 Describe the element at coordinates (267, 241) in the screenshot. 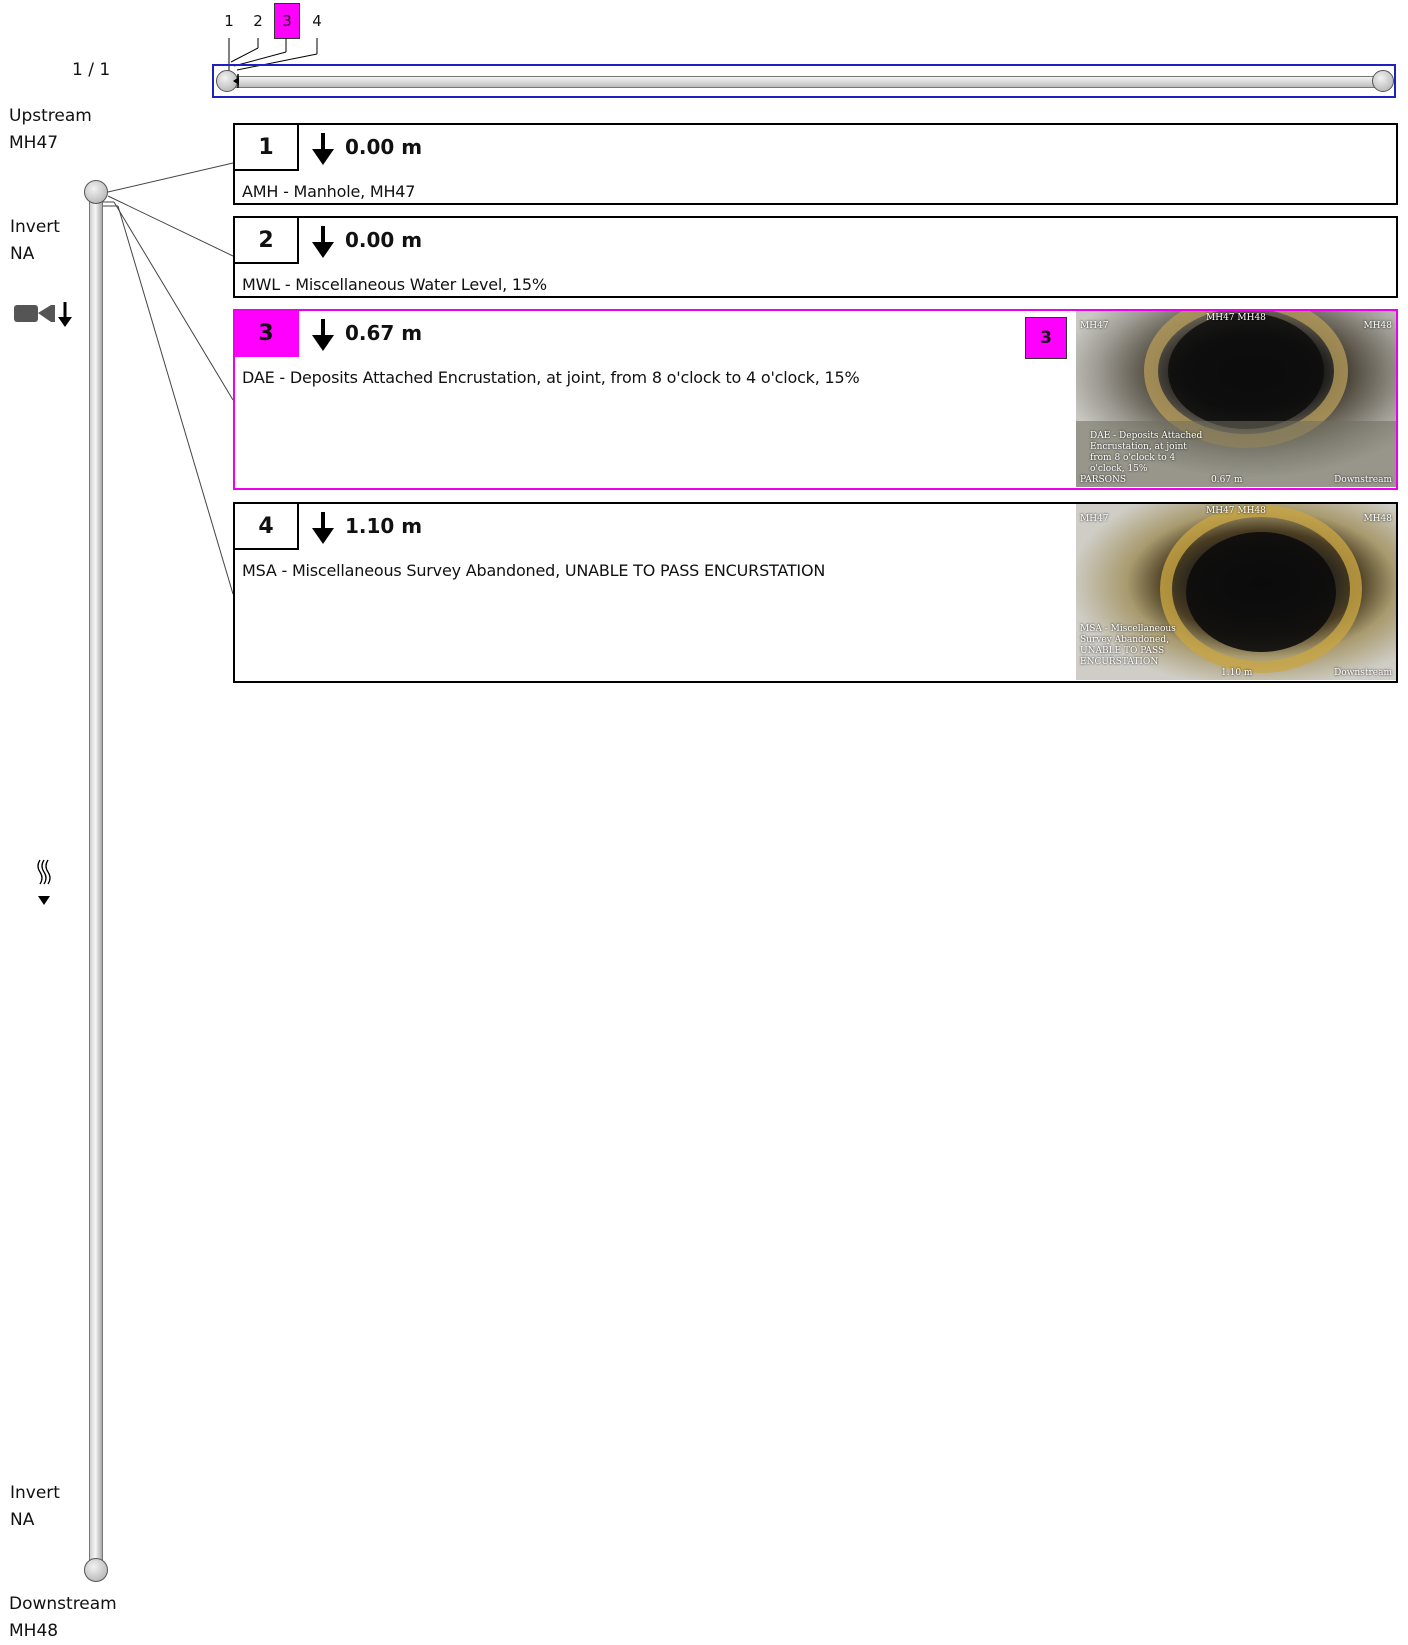

I see `observation-number: 2` at that location.